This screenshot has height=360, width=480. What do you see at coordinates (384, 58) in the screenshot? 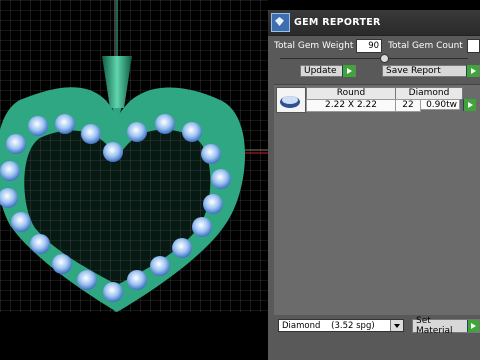
I see `splitter-knob-icon` at bounding box center [384, 58].